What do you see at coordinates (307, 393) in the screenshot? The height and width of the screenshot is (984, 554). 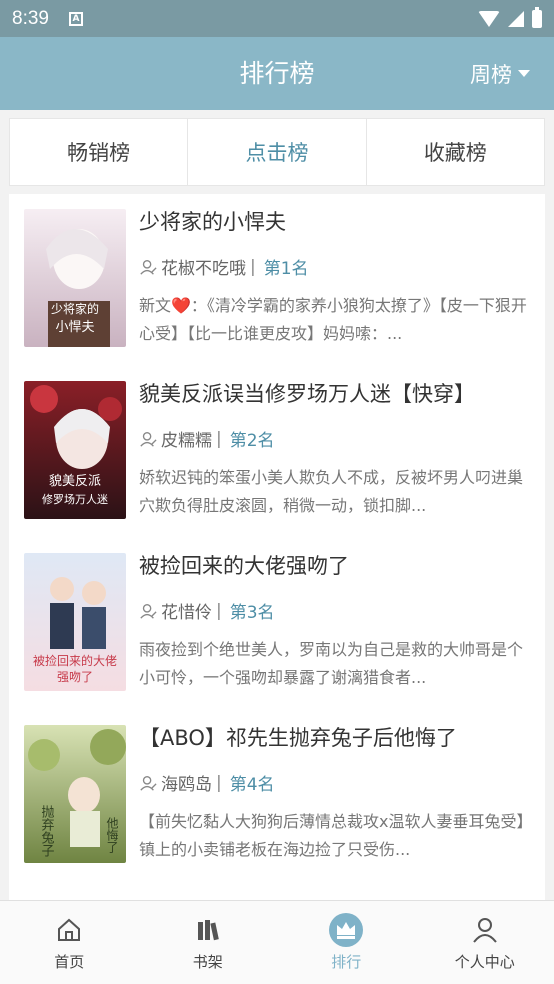 I see `book-title: 貌美反派误当修罗场万人迷【快穿】` at bounding box center [307, 393].